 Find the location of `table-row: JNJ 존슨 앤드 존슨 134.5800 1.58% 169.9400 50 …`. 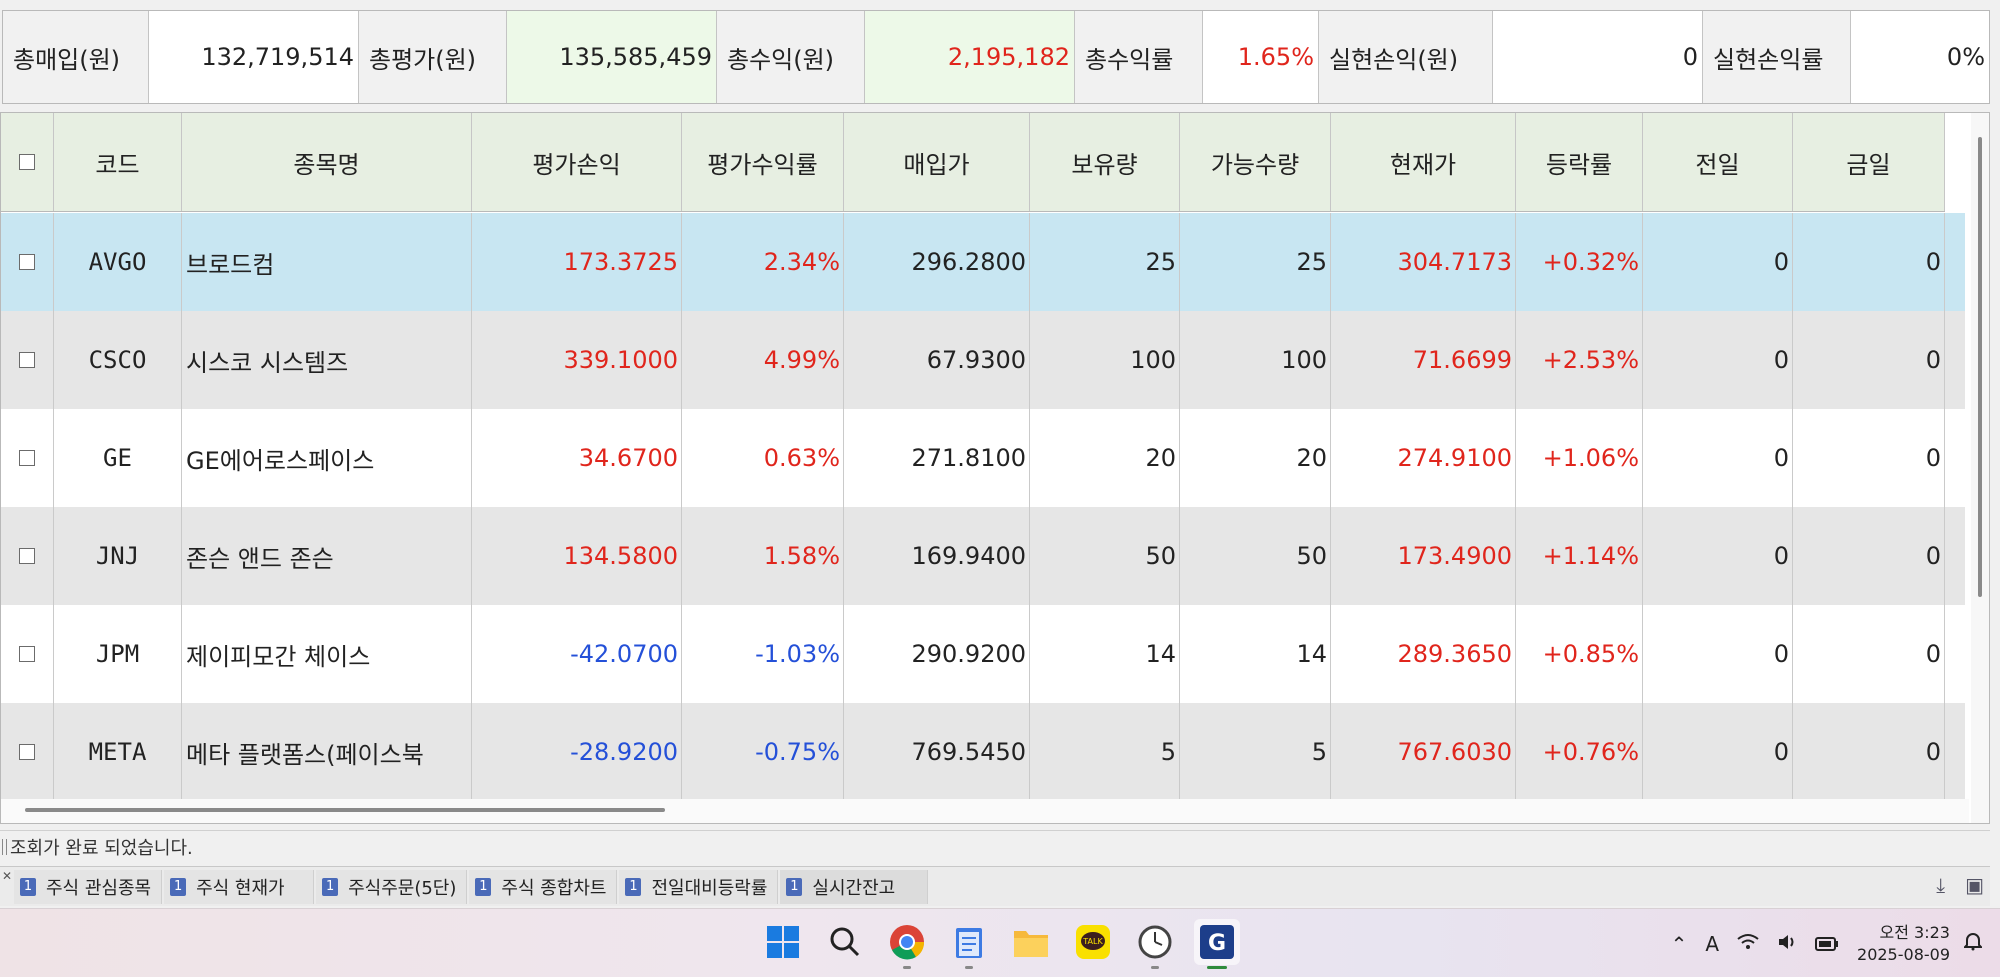

table-row: JNJ 존슨 앤드 존슨 134.5800 1.58% 169.9400 50 … is located at coordinates (983, 556).